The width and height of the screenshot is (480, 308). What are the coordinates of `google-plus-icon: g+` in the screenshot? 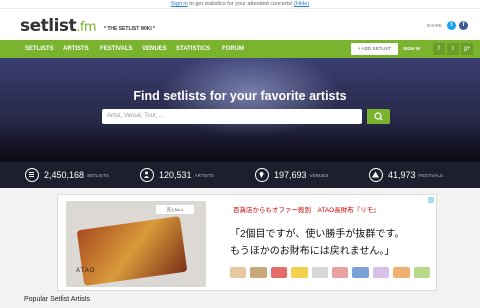 It's located at (467, 49).